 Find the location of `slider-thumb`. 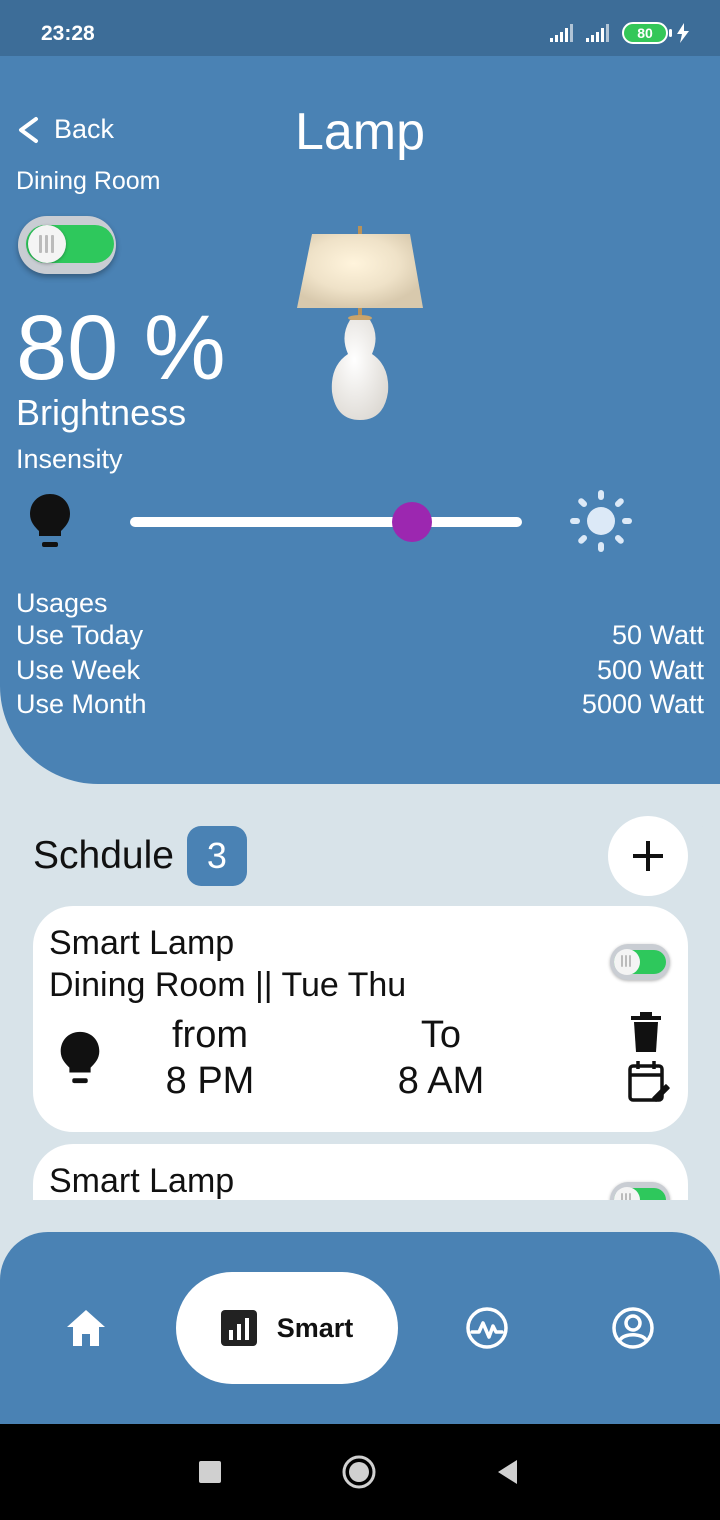

slider-thumb is located at coordinates (412, 522).